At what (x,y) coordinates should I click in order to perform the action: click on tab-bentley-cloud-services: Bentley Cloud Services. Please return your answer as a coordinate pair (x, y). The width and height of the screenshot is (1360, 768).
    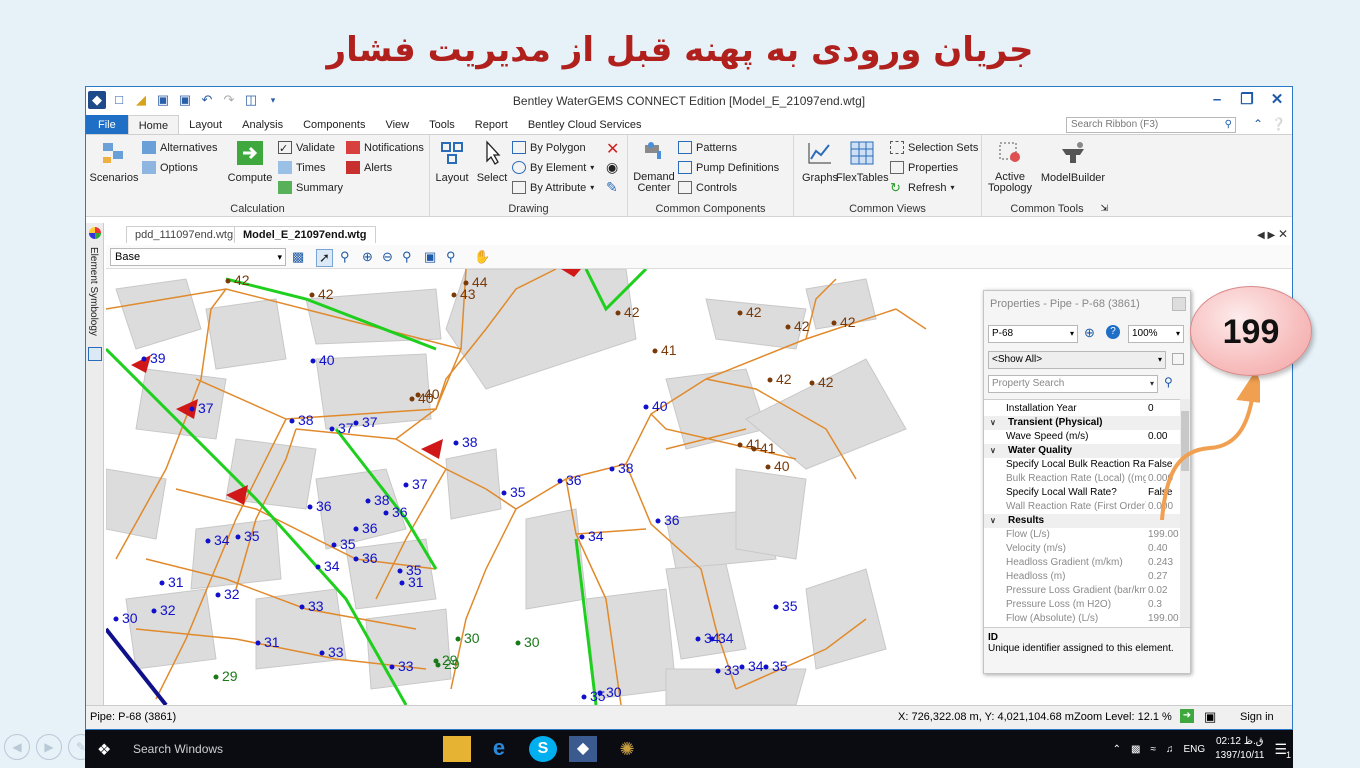
    Looking at the image, I should click on (585, 124).